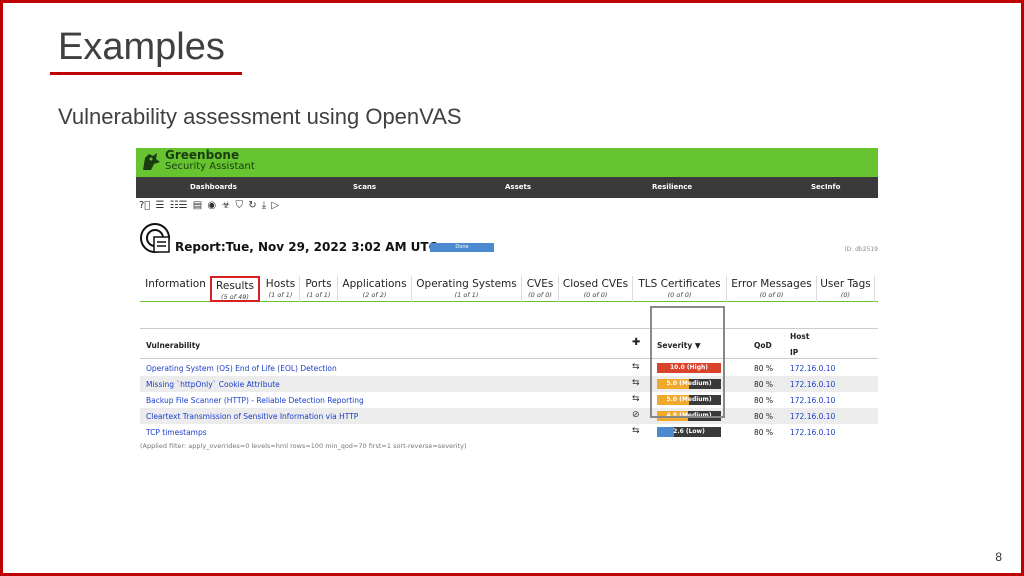  I want to click on brand-tagline: Security Assistant, so click(210, 166).